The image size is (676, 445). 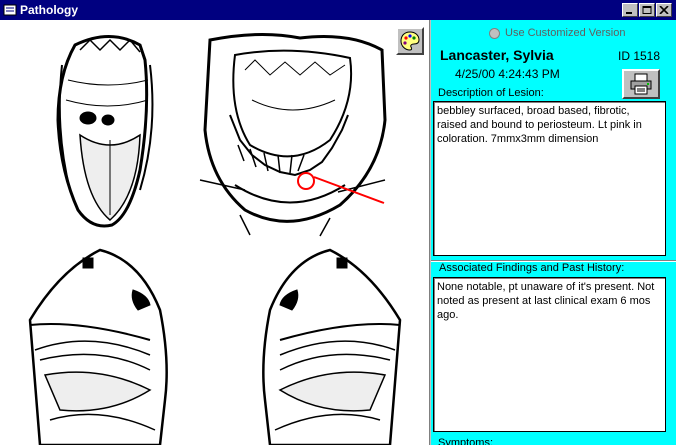 I want to click on palette-icon, so click(x=410, y=41).